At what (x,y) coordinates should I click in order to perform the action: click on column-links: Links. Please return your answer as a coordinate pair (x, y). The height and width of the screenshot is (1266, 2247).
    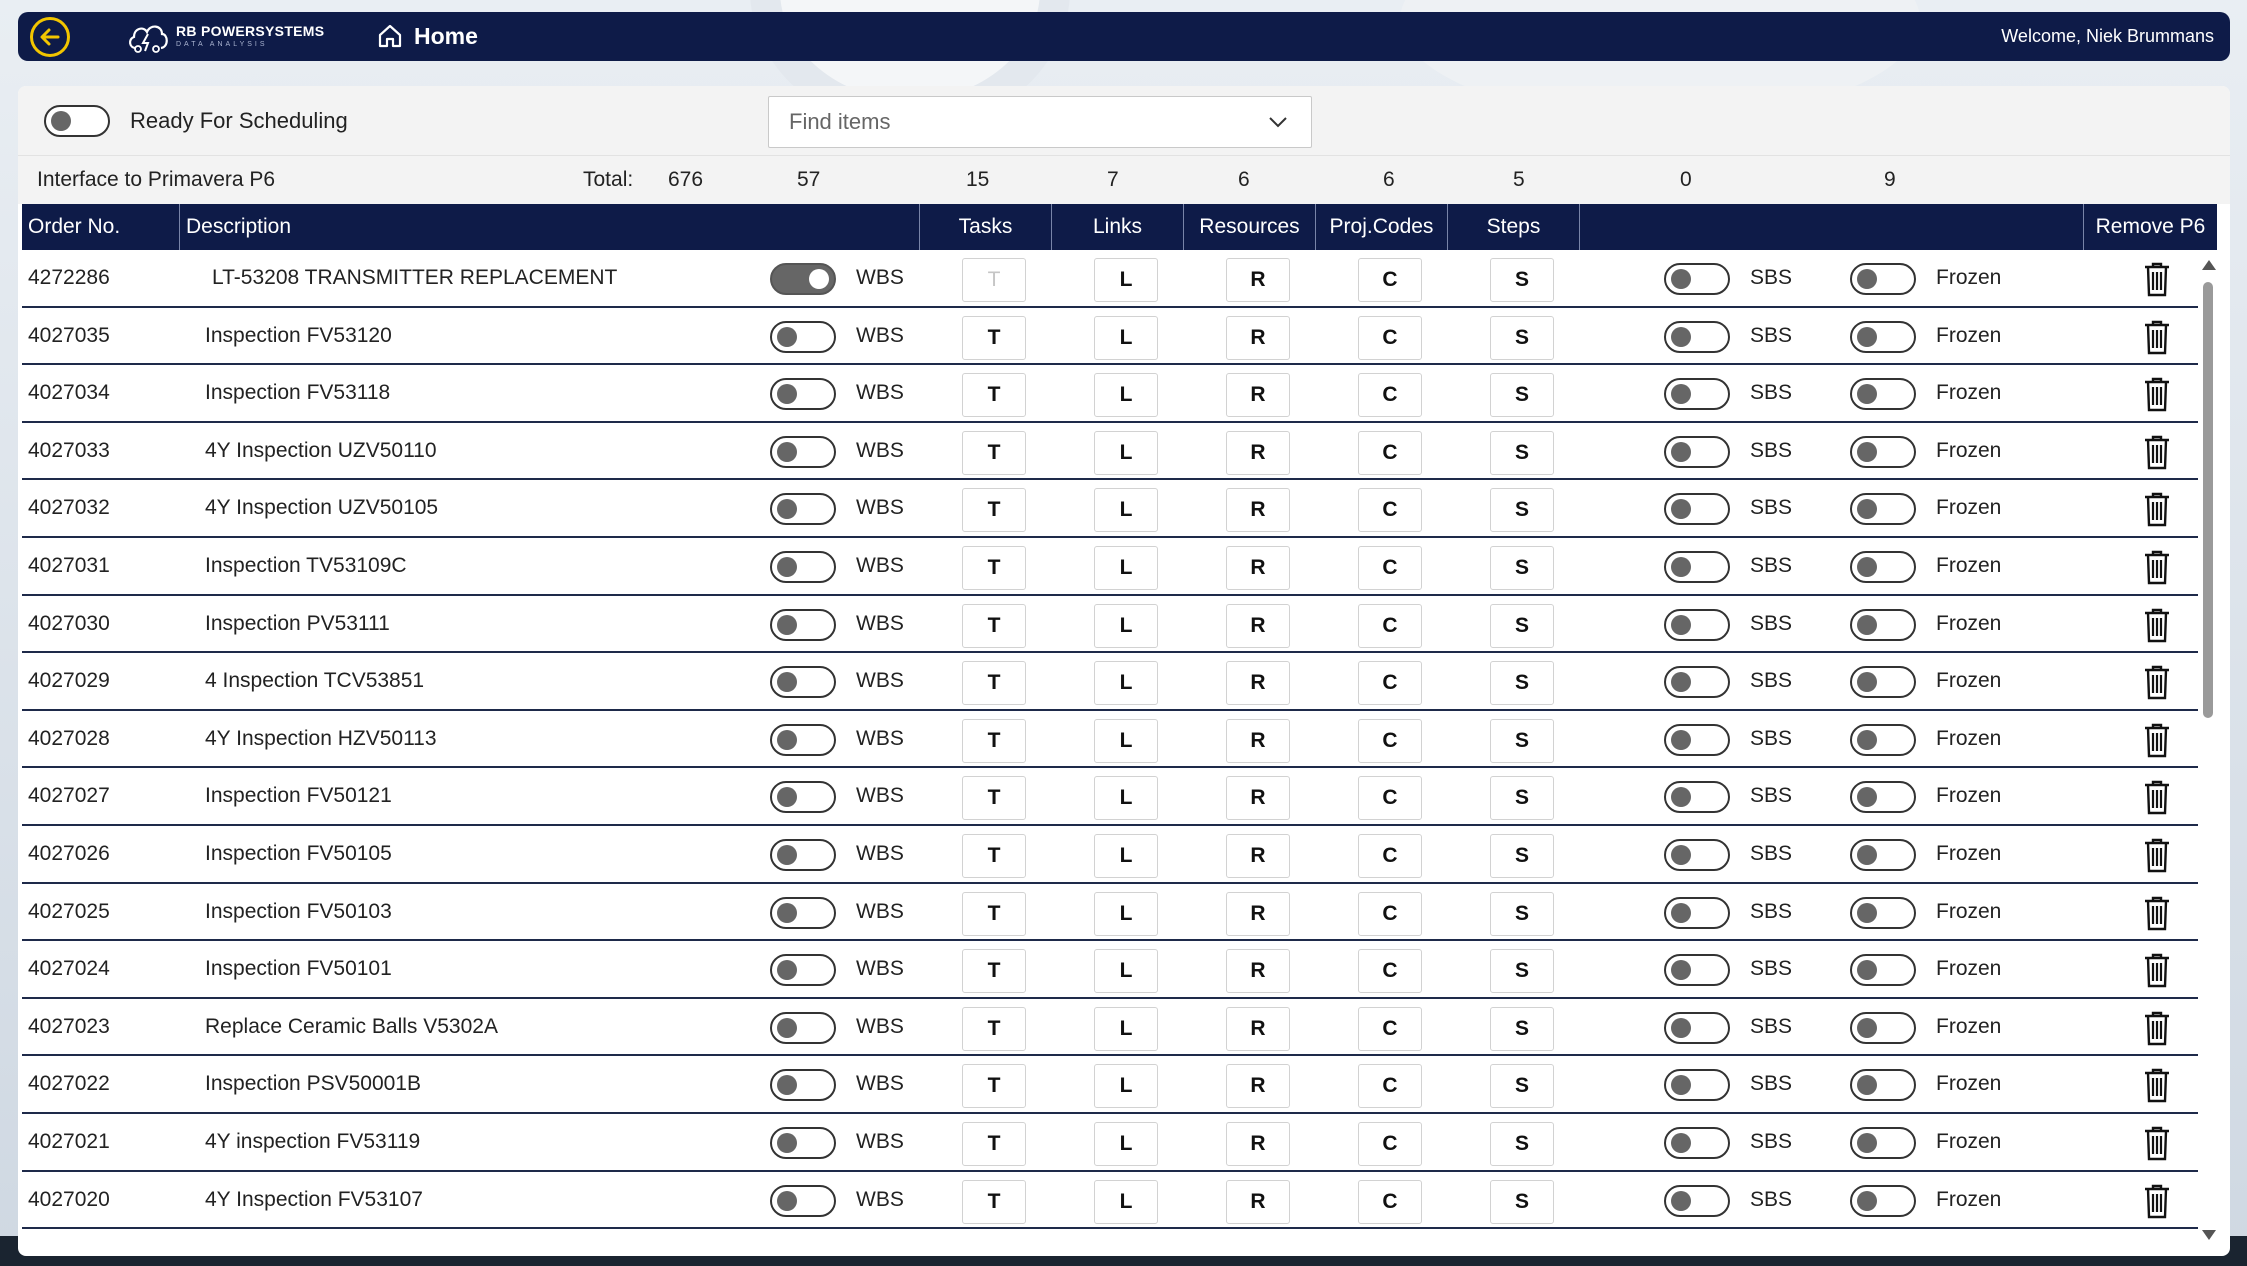
    Looking at the image, I should click on (1118, 227).